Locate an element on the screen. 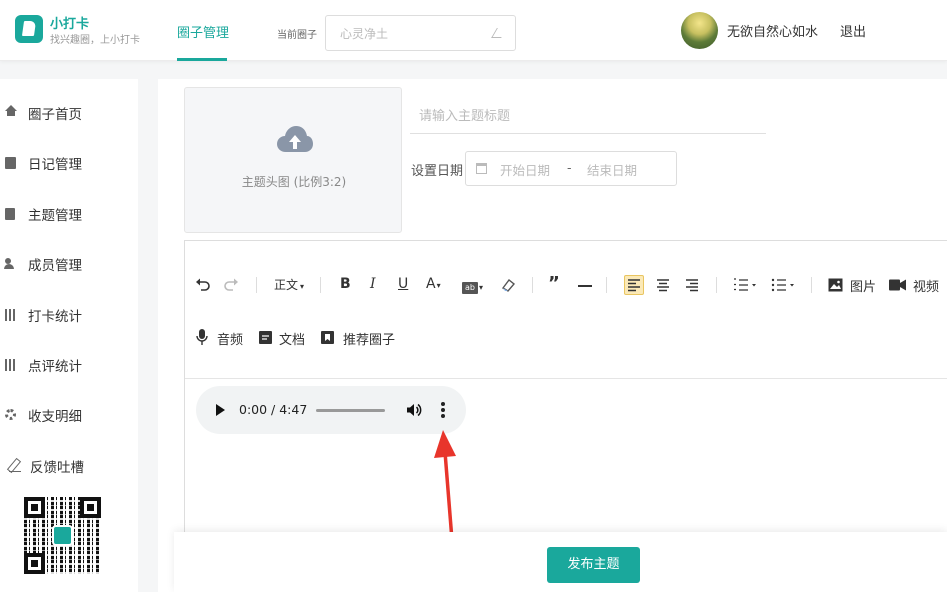 This screenshot has height=592, width=947. cloud-upload-icon is located at coordinates (295, 139).